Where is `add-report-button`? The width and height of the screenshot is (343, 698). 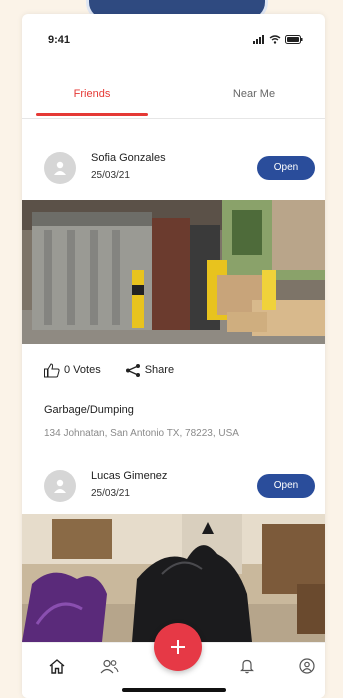 add-report-button is located at coordinates (178, 647).